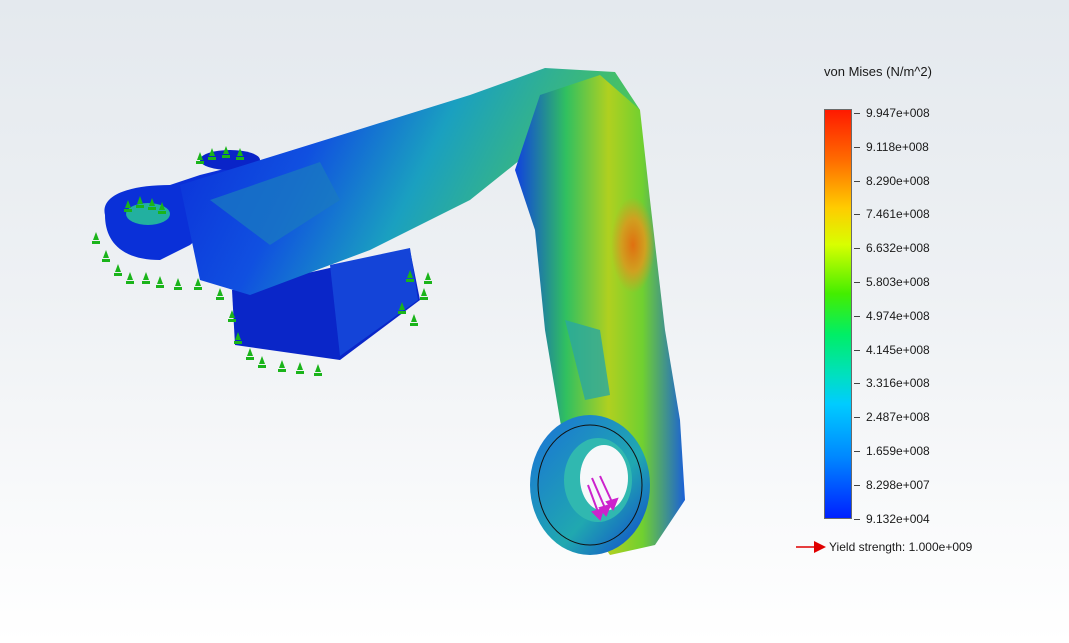 The height and width of the screenshot is (643, 1069). What do you see at coordinates (838, 314) in the screenshot?
I see `legend-color-bar` at bounding box center [838, 314].